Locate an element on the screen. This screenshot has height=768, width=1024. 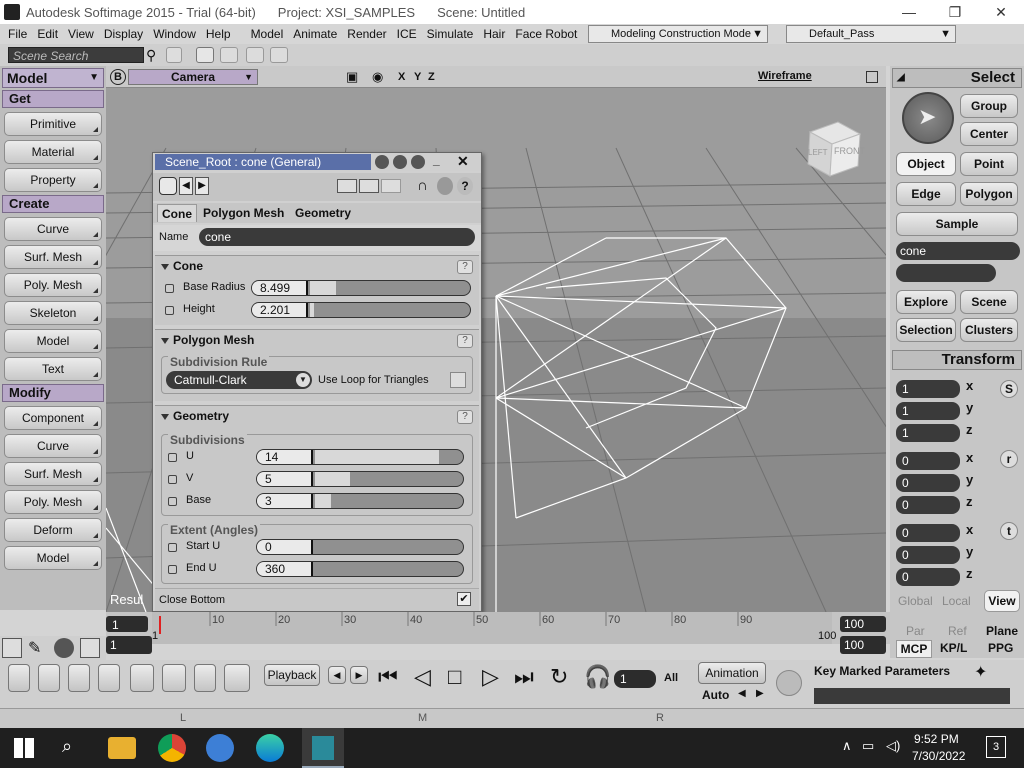
modify-poly-mesh-button: Poly. Mesh is located at coordinates (53, 502).